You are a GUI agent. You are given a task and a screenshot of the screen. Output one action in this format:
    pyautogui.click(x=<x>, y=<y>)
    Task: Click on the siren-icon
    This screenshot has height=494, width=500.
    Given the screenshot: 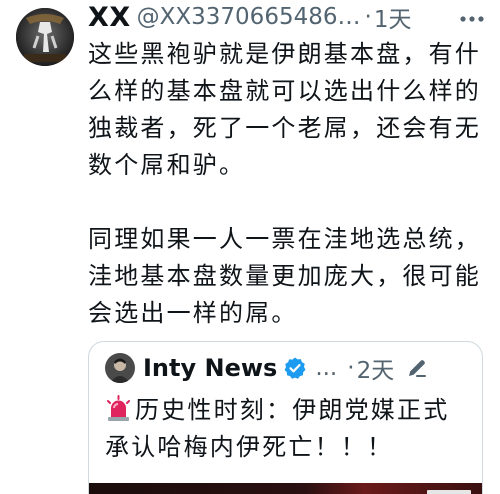 What is the action you would take?
    pyautogui.click(x=118, y=408)
    